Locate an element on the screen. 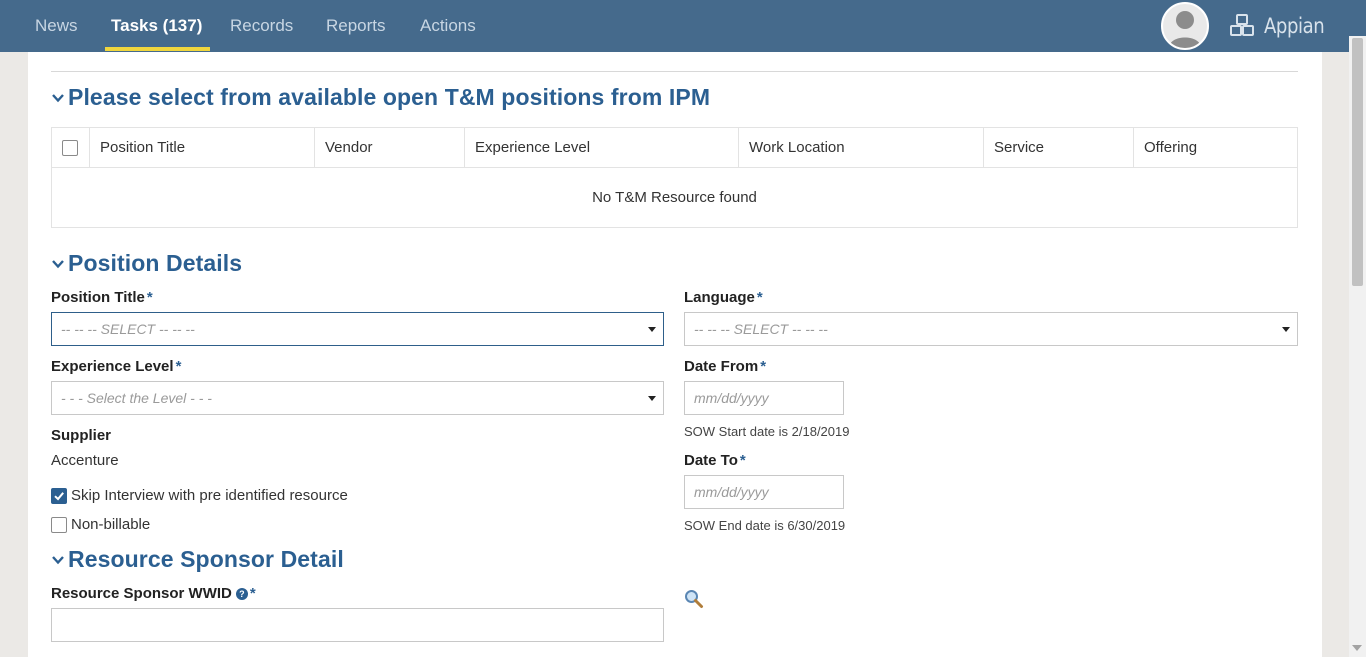  help-icon: ? is located at coordinates (241, 594).